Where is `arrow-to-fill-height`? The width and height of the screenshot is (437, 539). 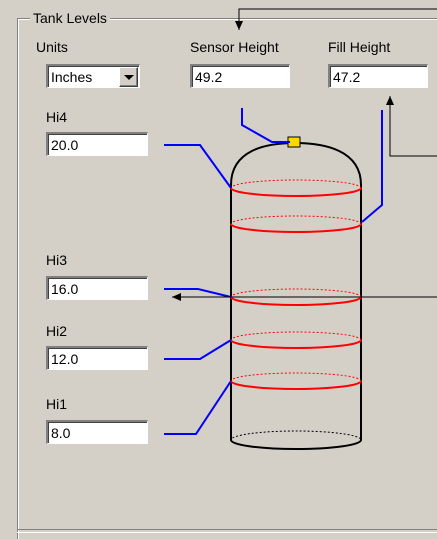 arrow-to-fill-height is located at coordinates (411, 126).